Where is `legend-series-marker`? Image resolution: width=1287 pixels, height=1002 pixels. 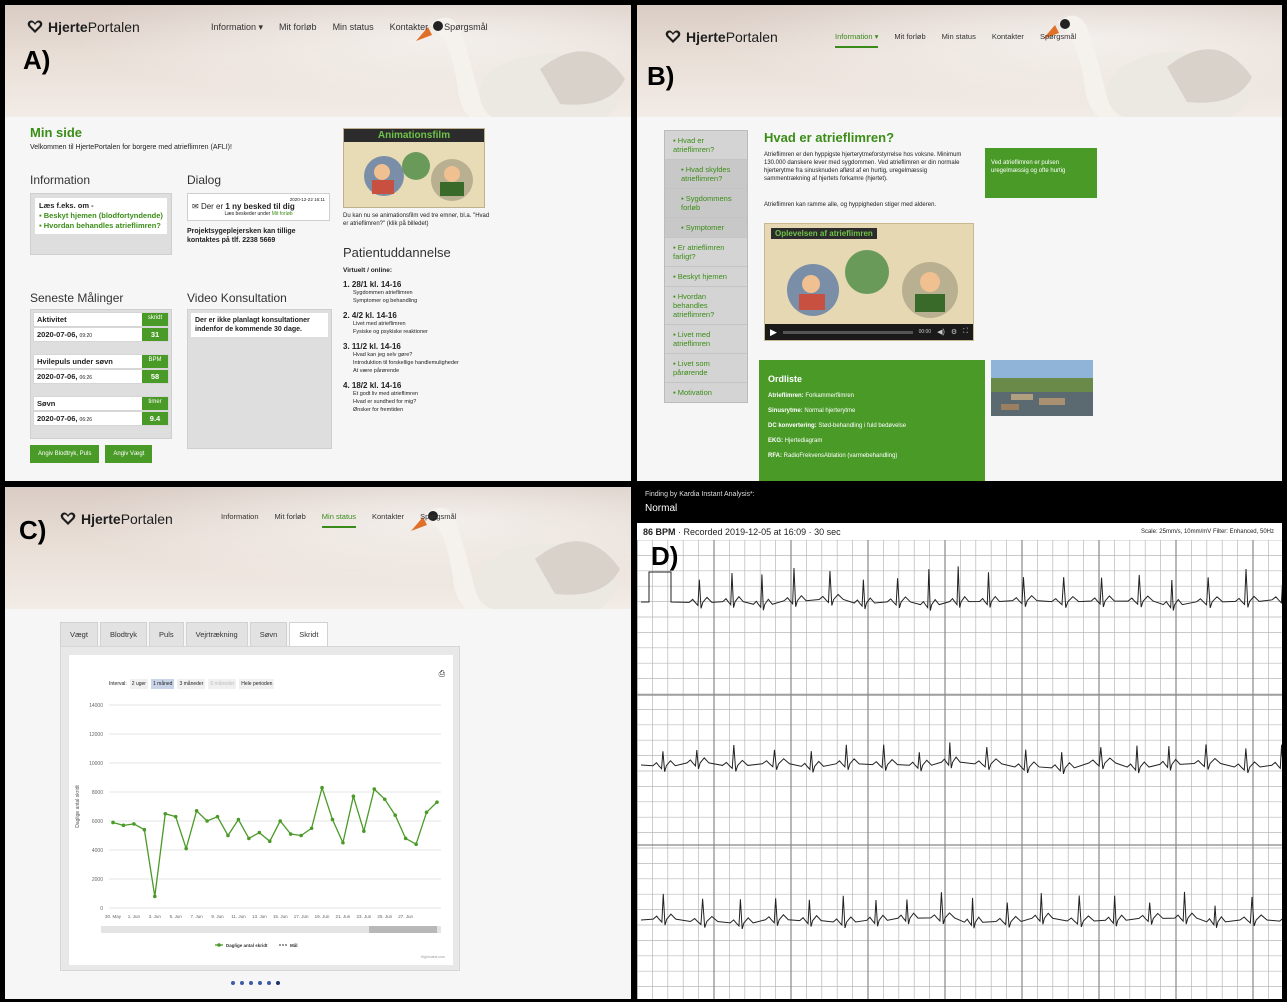
legend-series-marker is located at coordinates (219, 945).